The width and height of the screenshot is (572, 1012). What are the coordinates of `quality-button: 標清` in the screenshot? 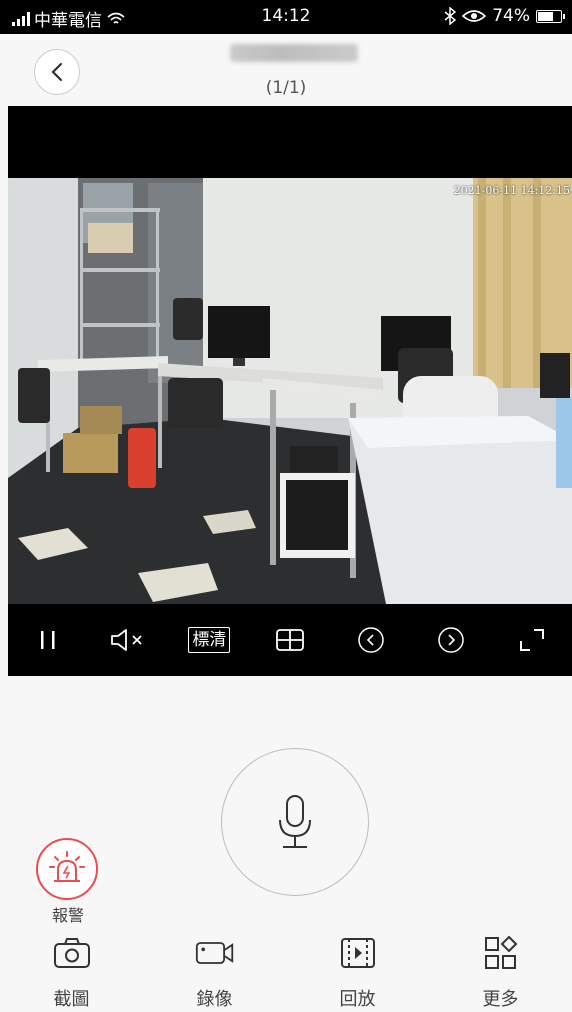 It's located at (209, 640).